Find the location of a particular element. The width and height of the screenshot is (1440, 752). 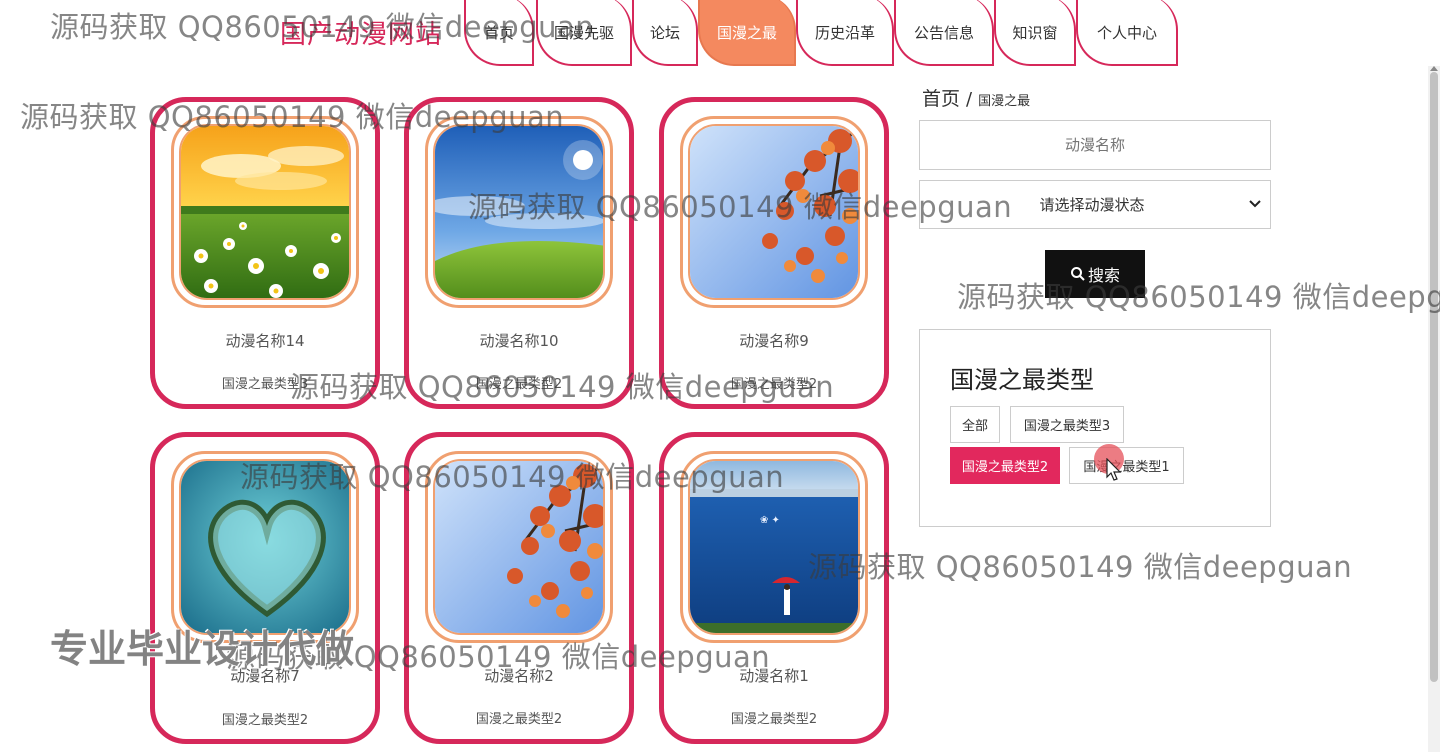

anime-card: 动漫名称10 国漫之最类型2 is located at coordinates (519, 253).